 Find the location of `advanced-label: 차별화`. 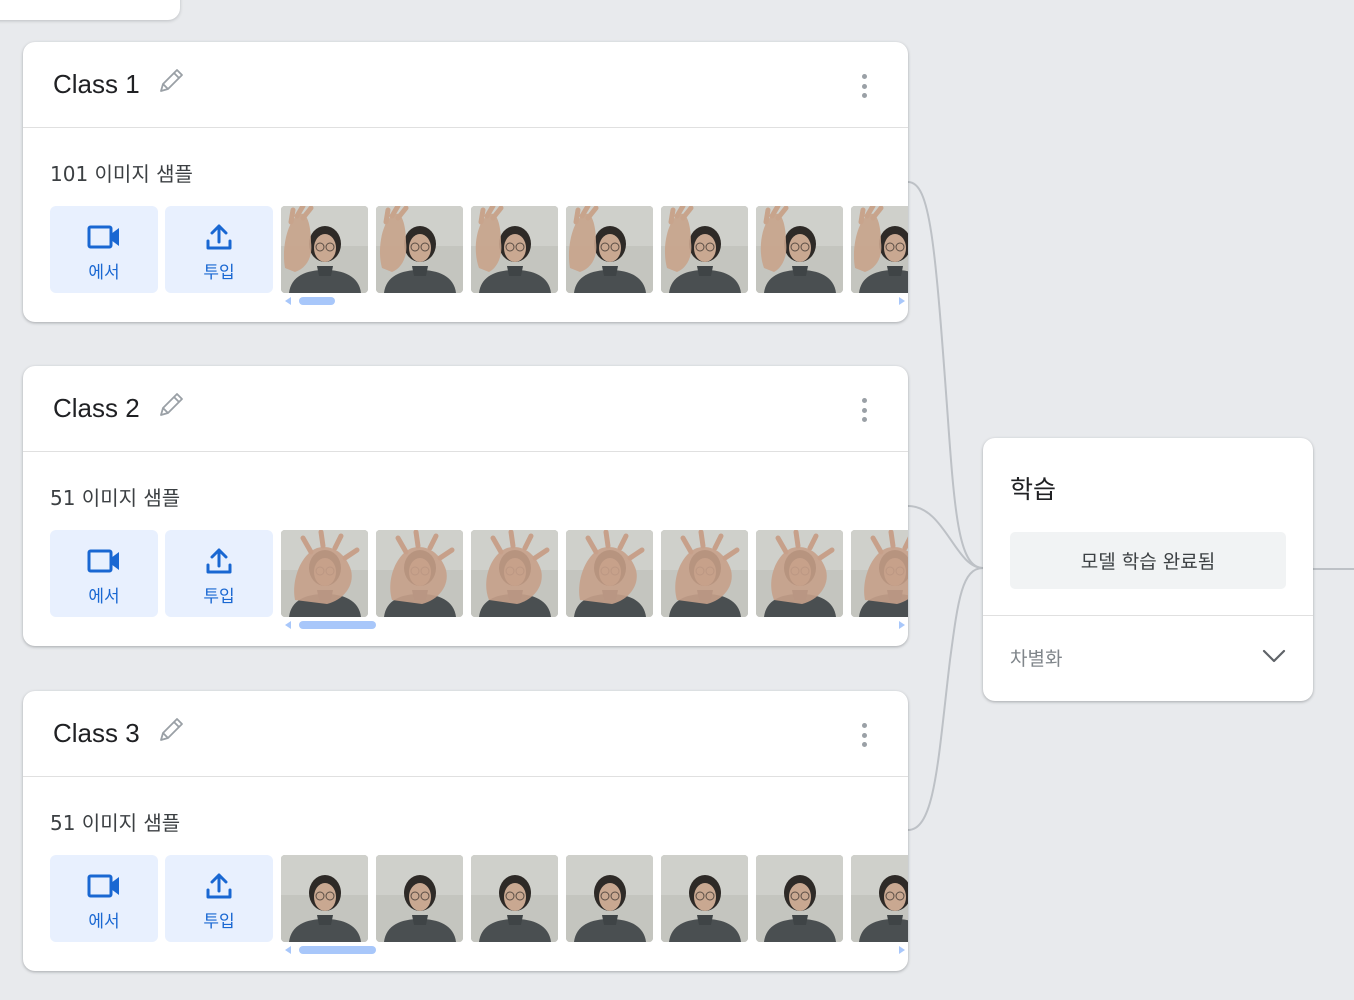

advanced-label: 차별화 is located at coordinates (1036, 659).